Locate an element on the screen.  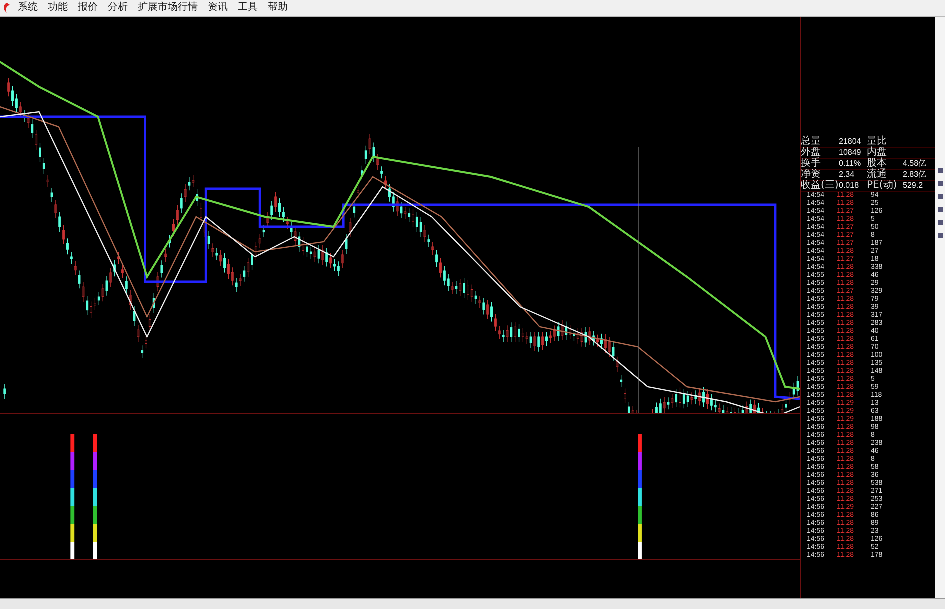
menu-item: 功能 is located at coordinates (58, 8).